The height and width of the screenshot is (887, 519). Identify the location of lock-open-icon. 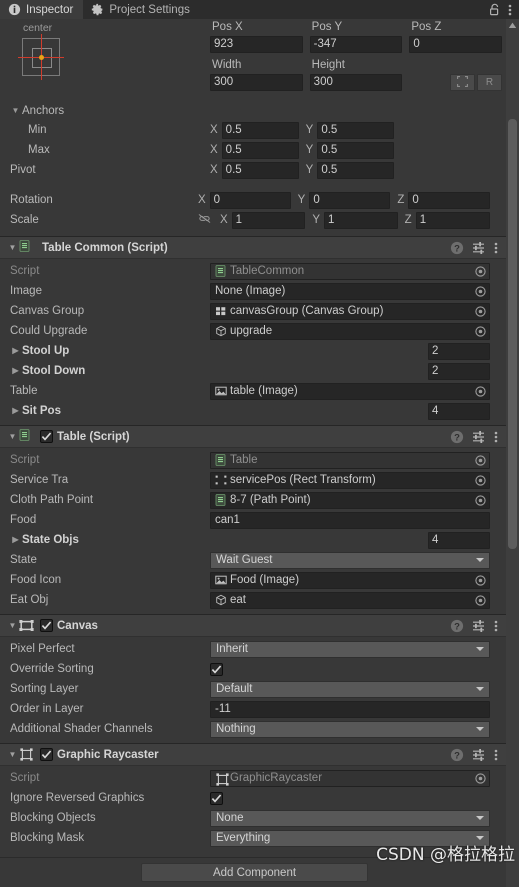
(495, 9).